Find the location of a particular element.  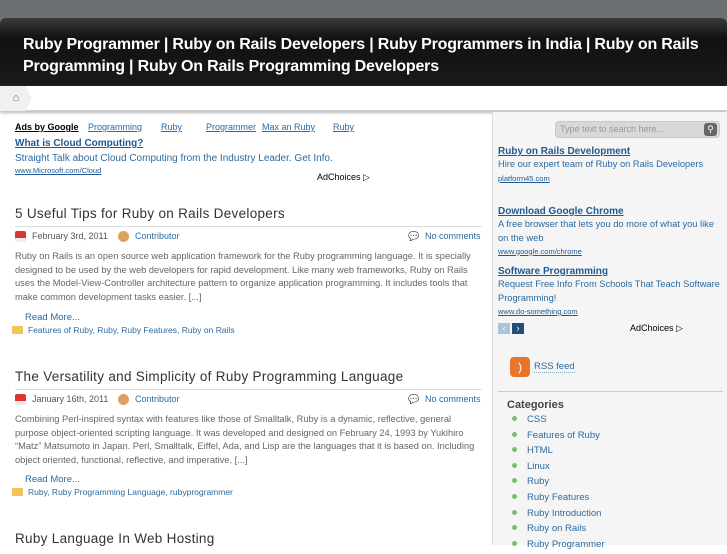

ad-link: Max an Ruby is located at coordinates (288, 127).